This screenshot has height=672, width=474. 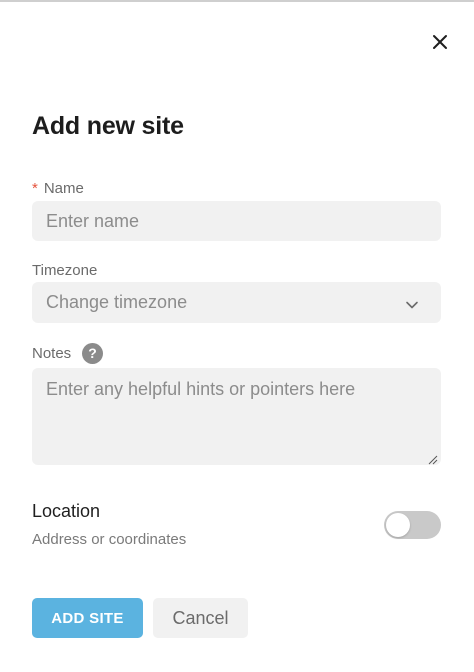 I want to click on dialog-title: Add new site, so click(x=108, y=126).